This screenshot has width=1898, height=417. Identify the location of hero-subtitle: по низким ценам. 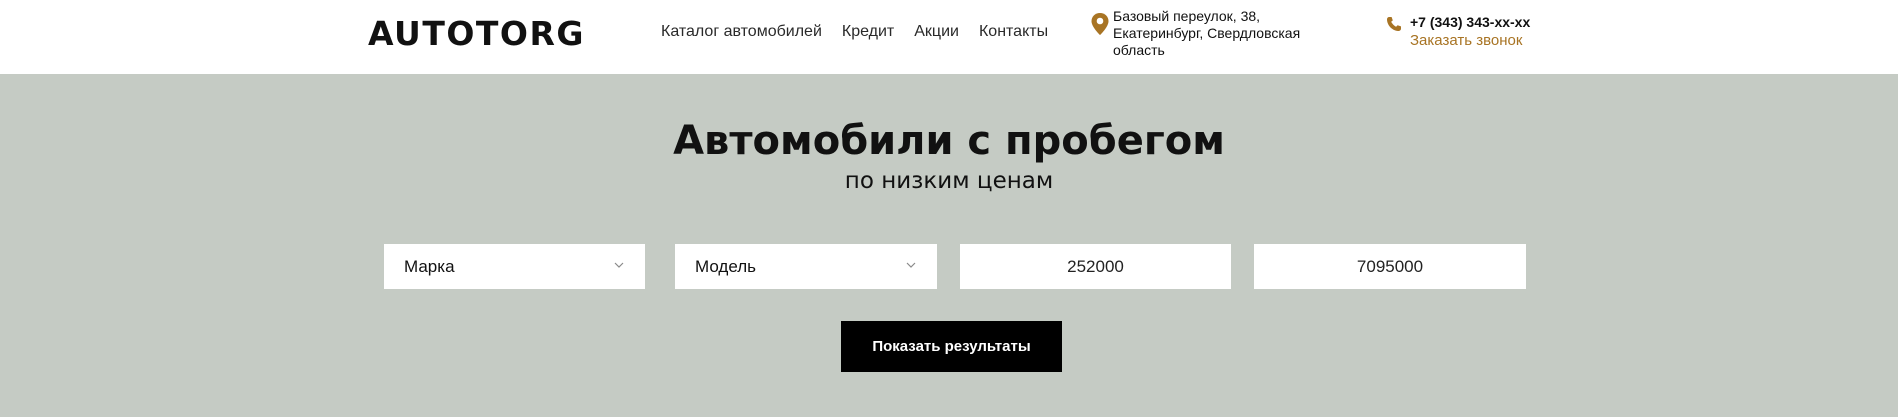
(949, 181).